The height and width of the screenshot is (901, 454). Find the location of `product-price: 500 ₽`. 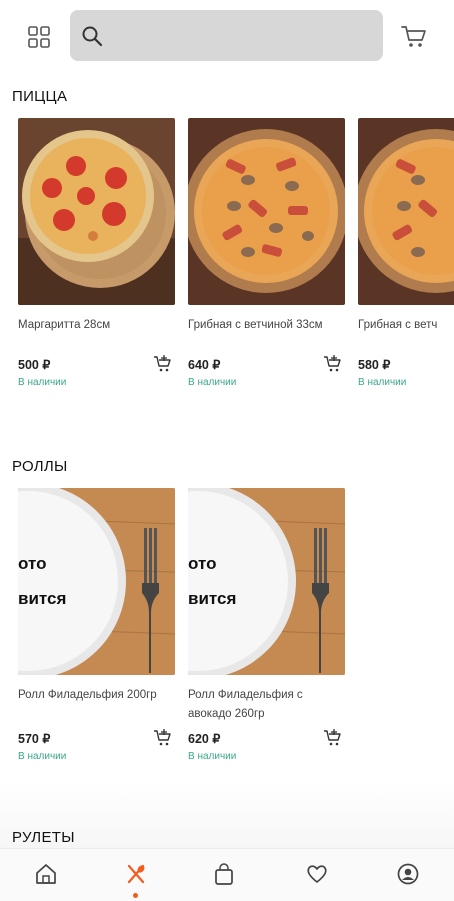

product-price: 500 ₽ is located at coordinates (34, 365).